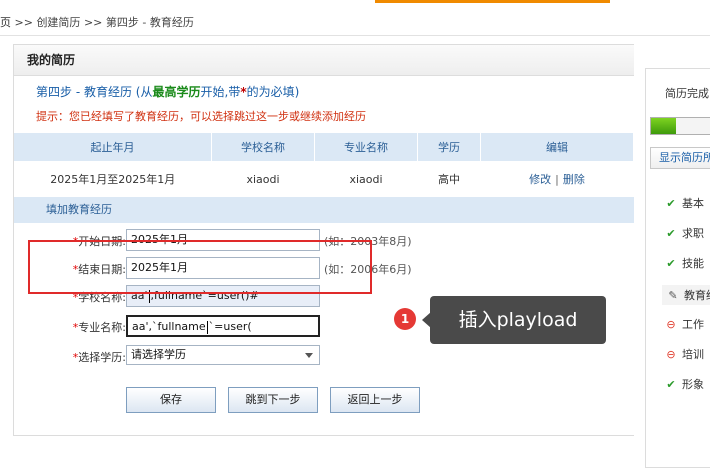 This screenshot has height=468, width=710. I want to click on column-header-period: 起止年月, so click(113, 147).